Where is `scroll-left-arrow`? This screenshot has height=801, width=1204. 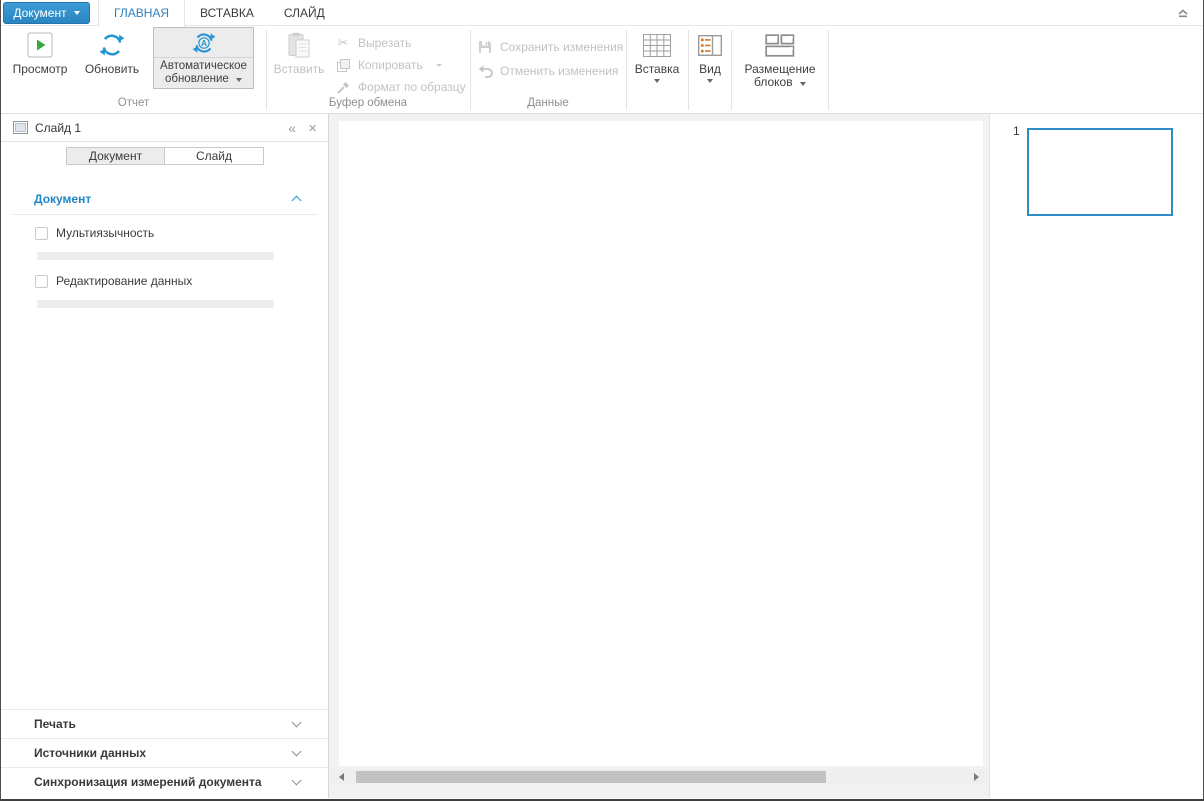
scroll-left-arrow is located at coordinates (341, 777).